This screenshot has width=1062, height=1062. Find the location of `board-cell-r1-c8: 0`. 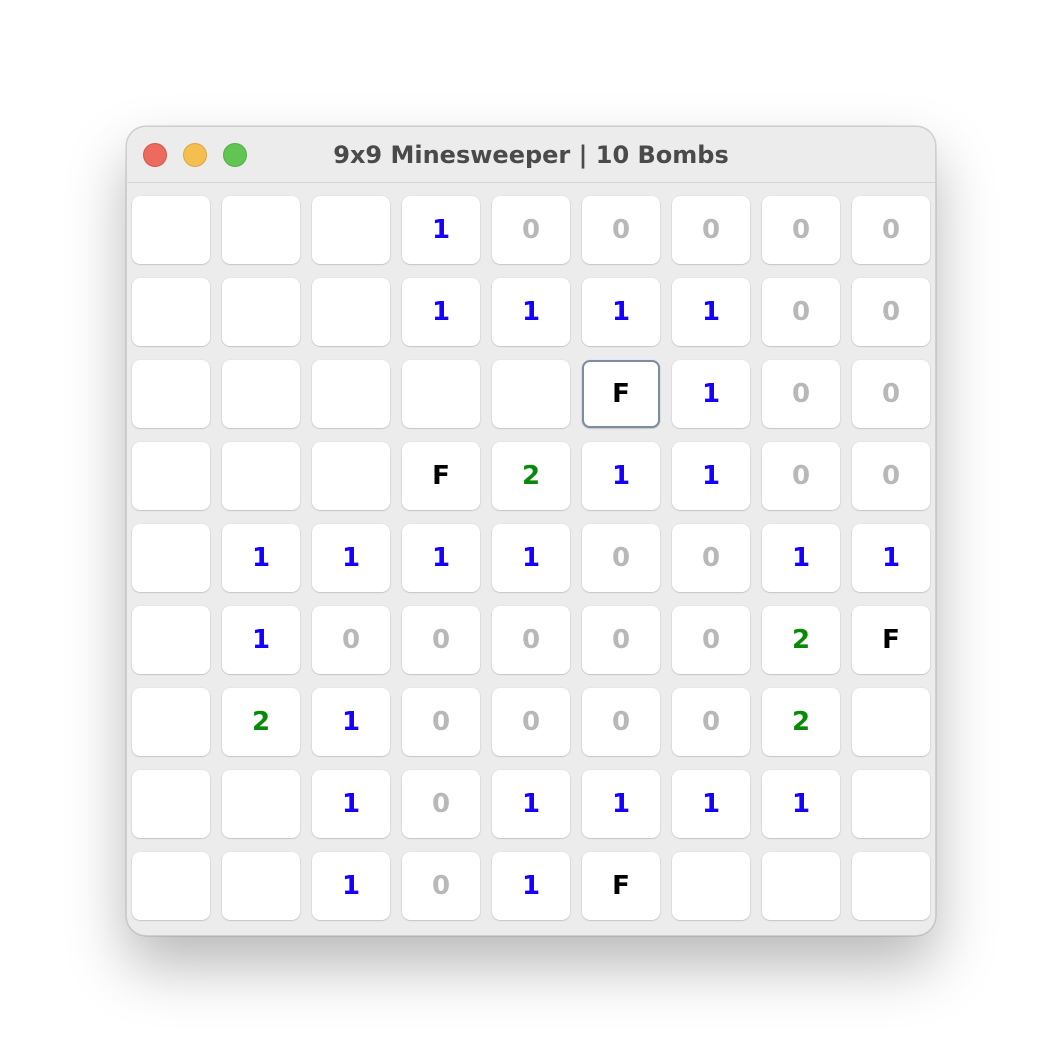

board-cell-r1-c8: 0 is located at coordinates (891, 312).